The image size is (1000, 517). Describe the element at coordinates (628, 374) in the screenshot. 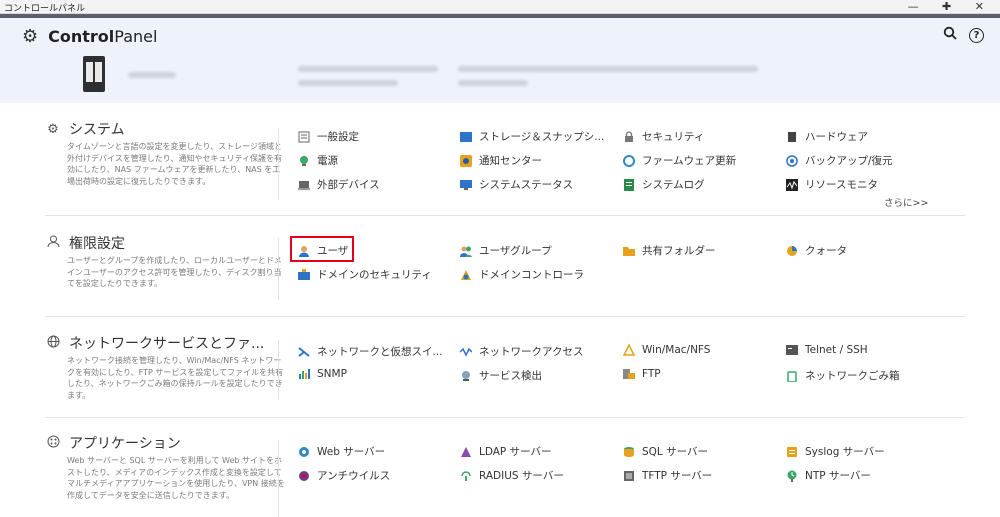

I see `ftp-icon` at that location.